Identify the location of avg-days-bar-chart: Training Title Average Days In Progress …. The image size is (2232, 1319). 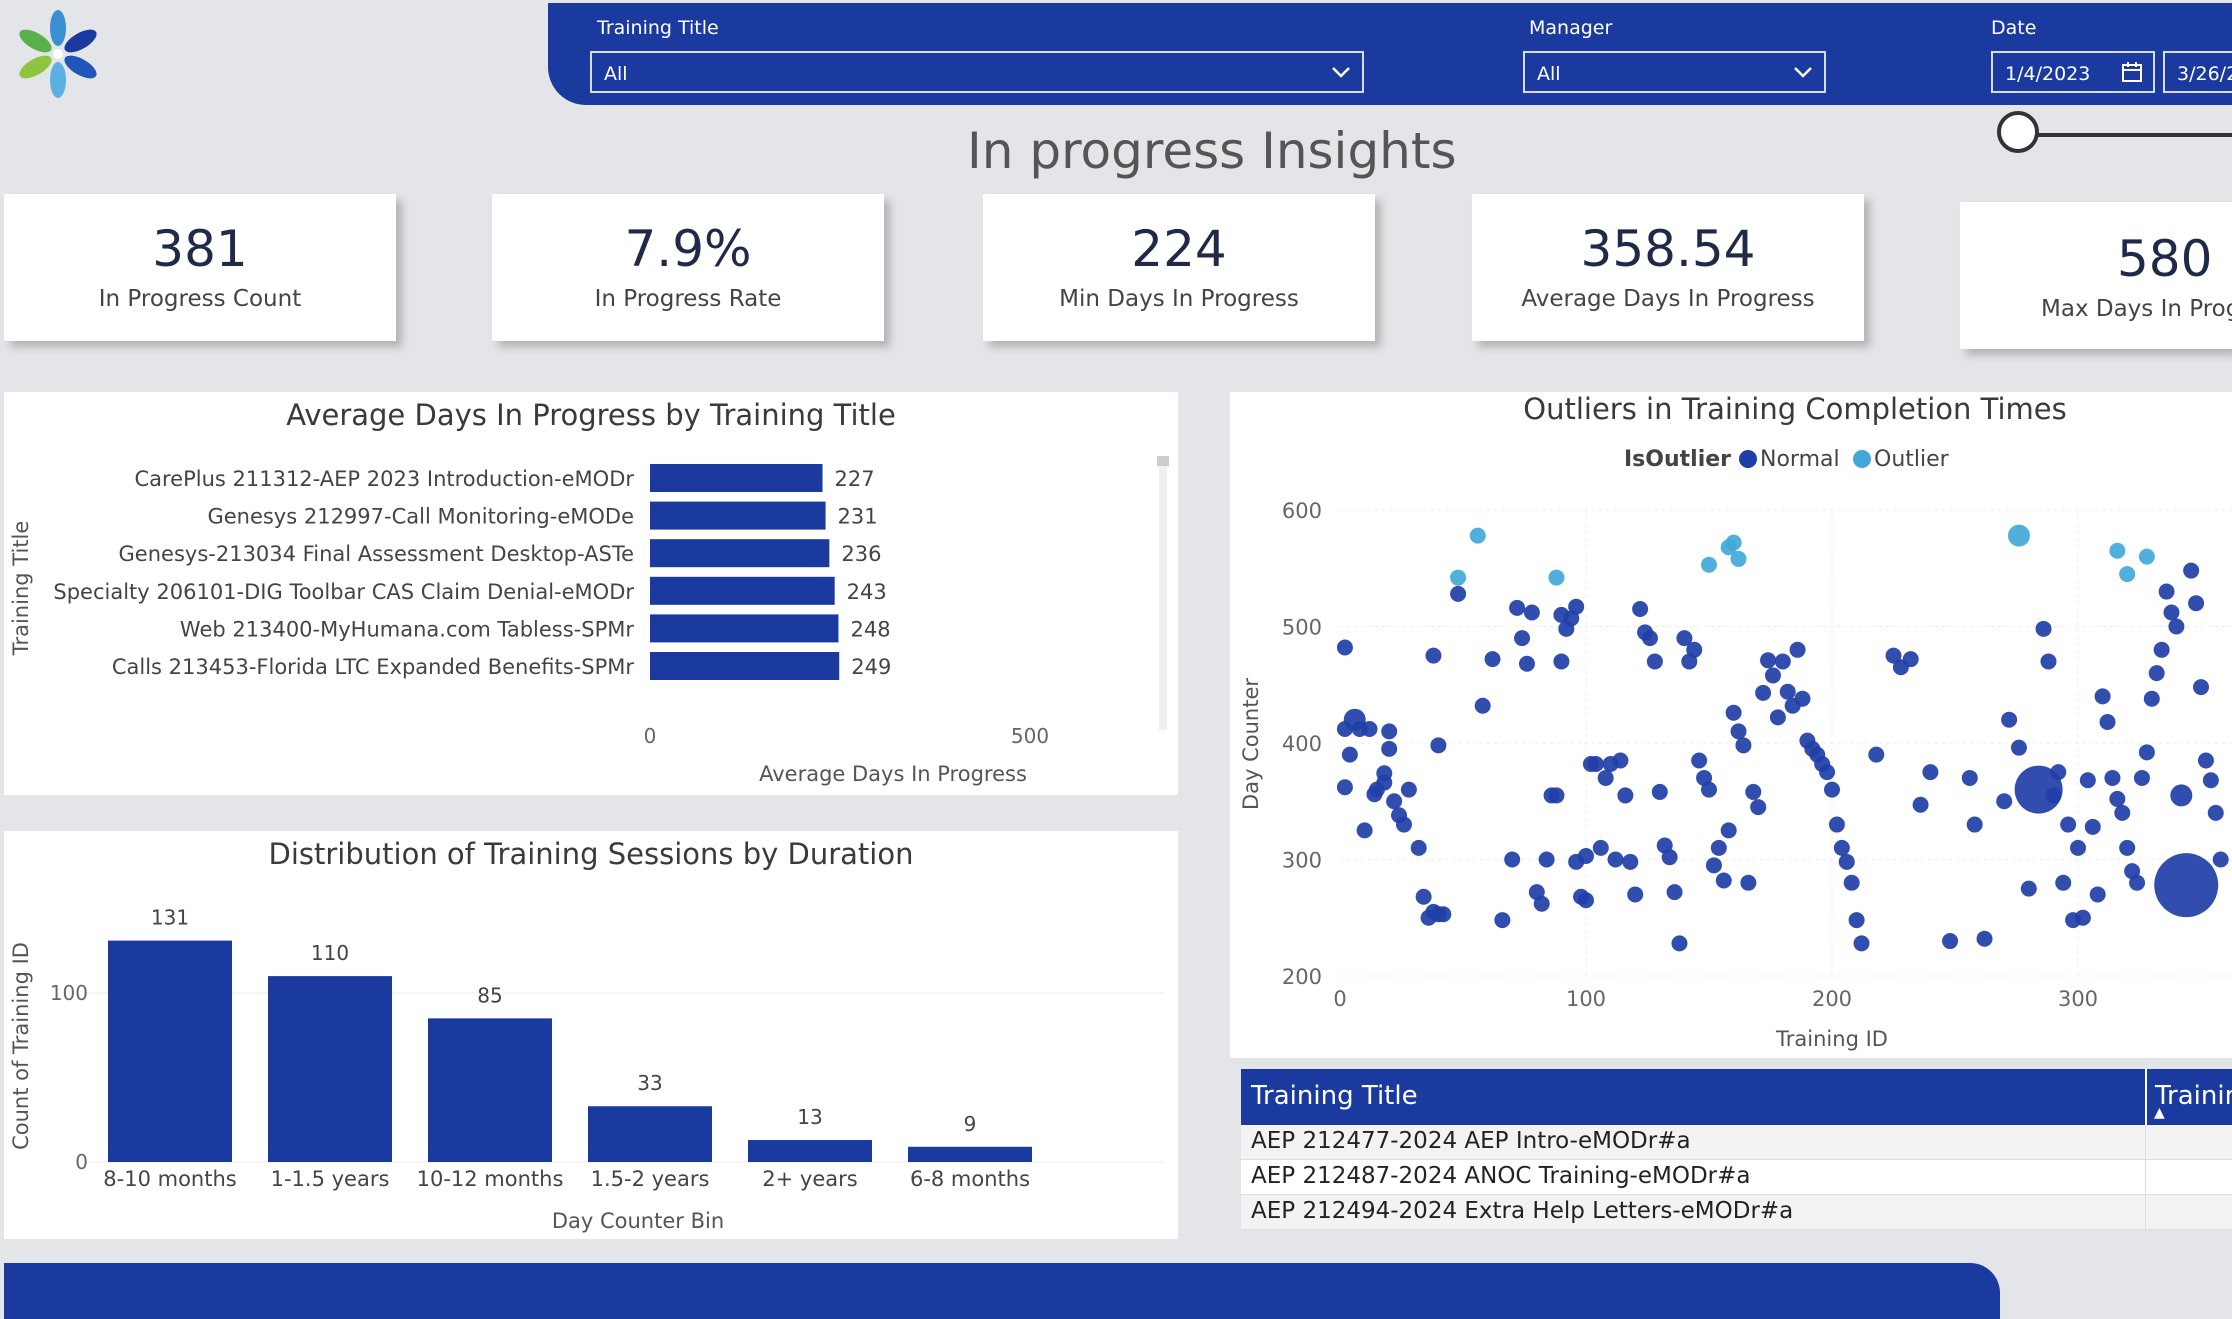
(589, 621).